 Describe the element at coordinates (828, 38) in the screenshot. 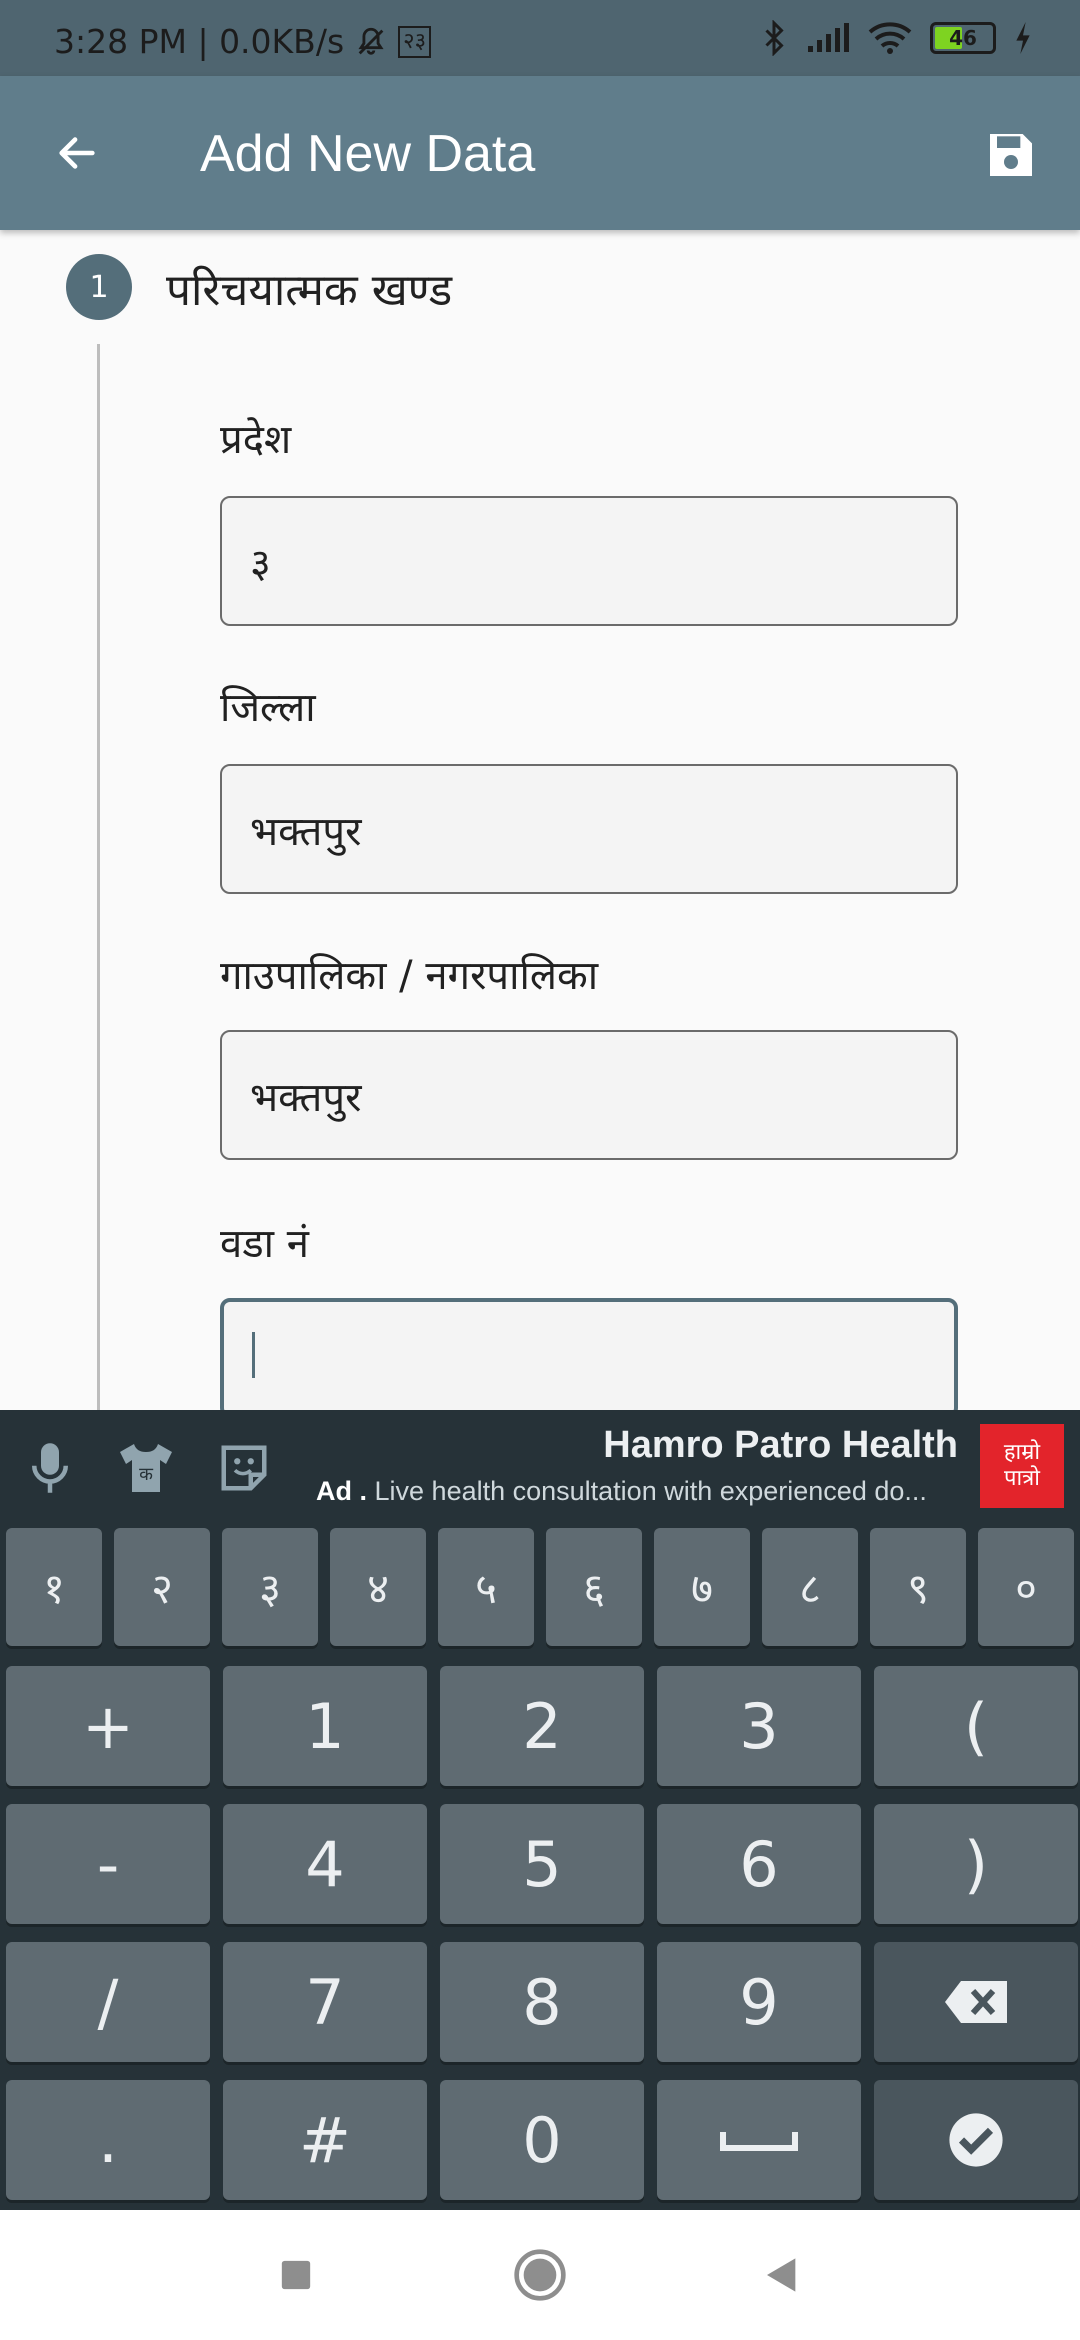

I see `signal-icon` at that location.